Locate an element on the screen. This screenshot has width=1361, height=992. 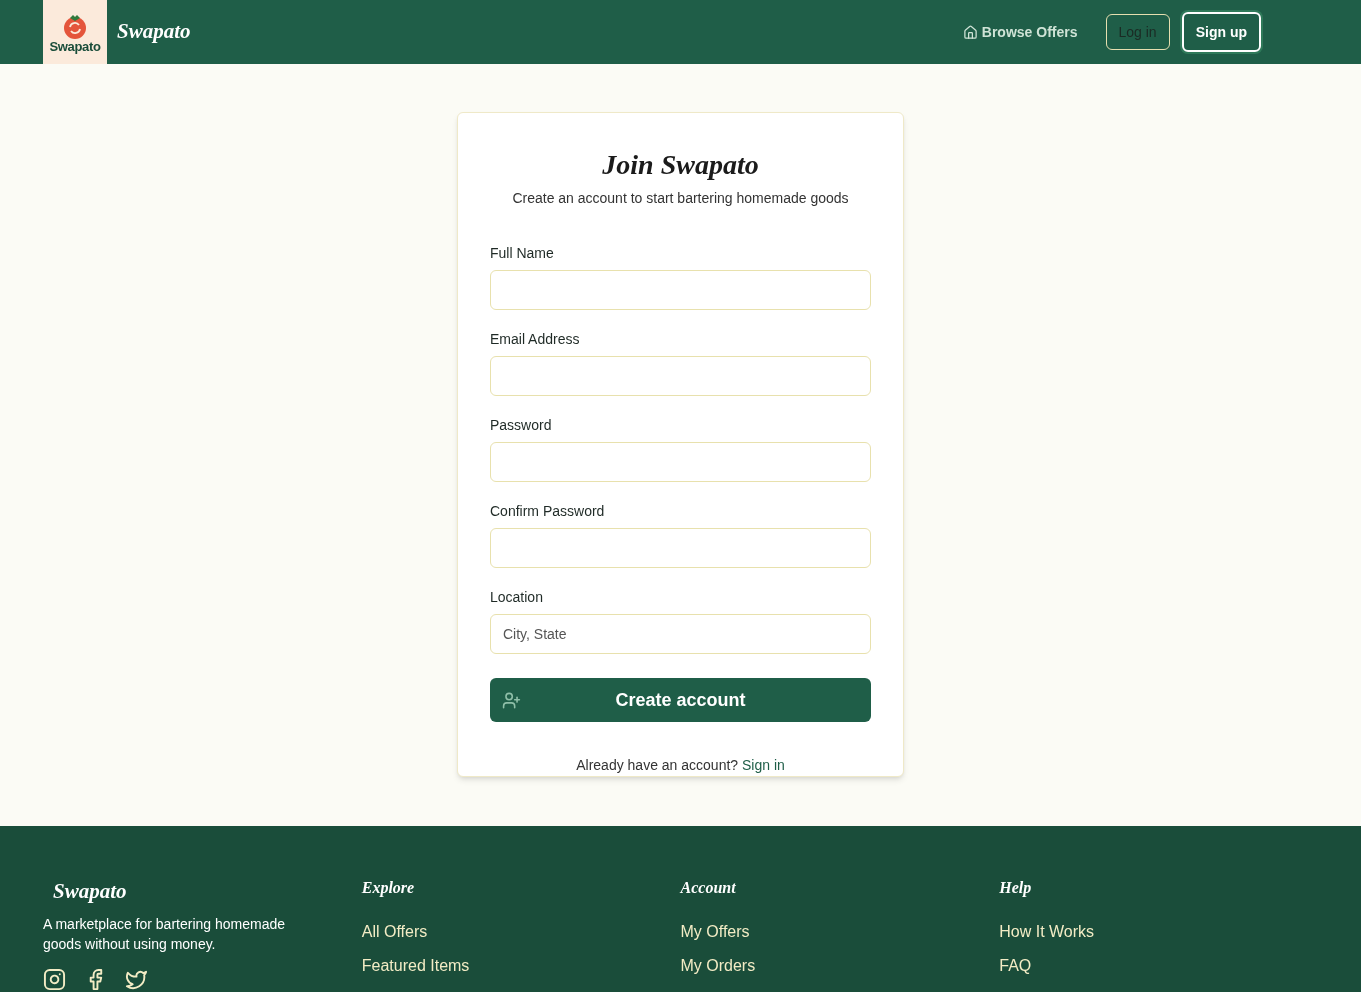
logo-text: Swapato is located at coordinates (75, 46).